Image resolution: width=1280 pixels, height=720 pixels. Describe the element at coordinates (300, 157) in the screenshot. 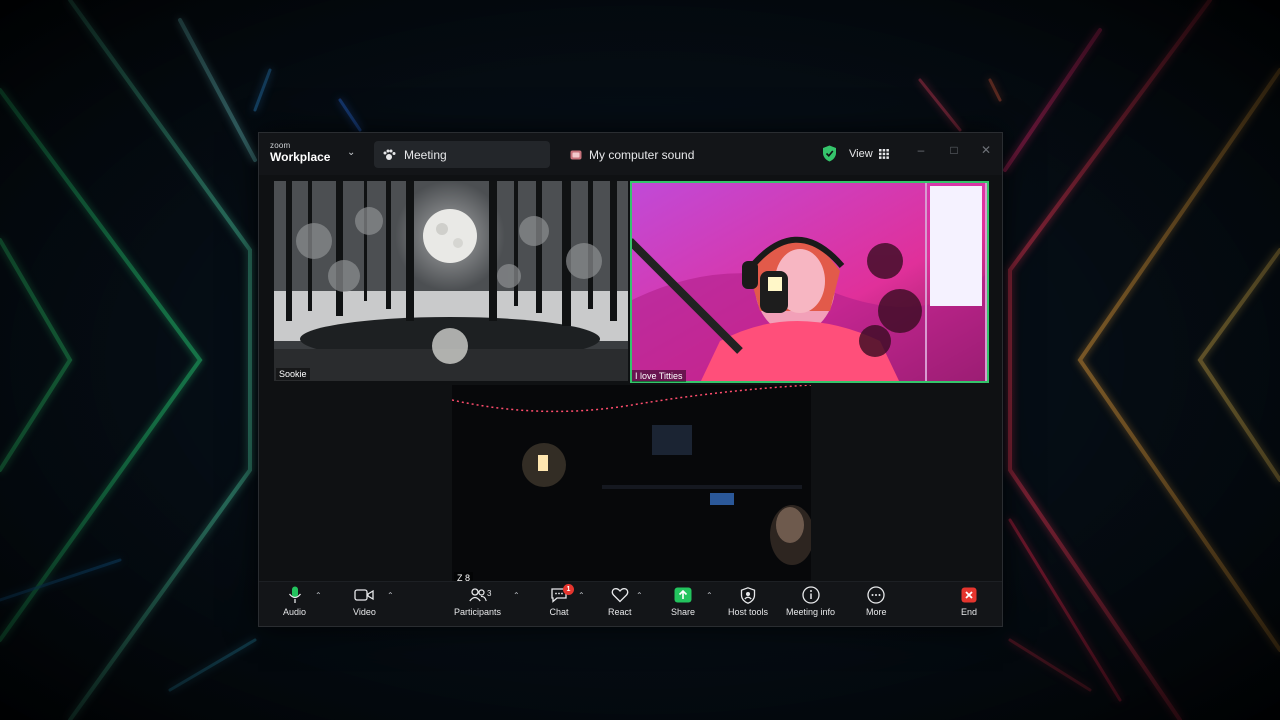

I see `logo-main-text: Workplace` at that location.